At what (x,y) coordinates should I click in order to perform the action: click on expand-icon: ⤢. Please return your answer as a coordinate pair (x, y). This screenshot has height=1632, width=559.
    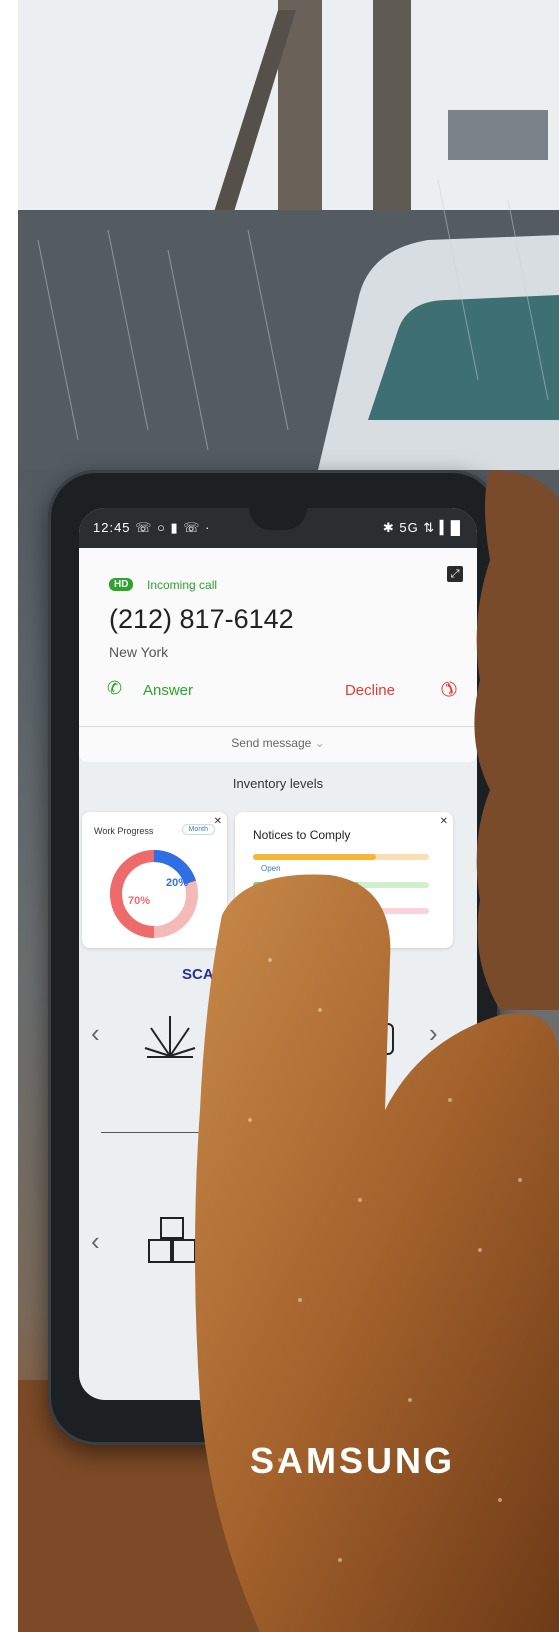
    Looking at the image, I should click on (455, 574).